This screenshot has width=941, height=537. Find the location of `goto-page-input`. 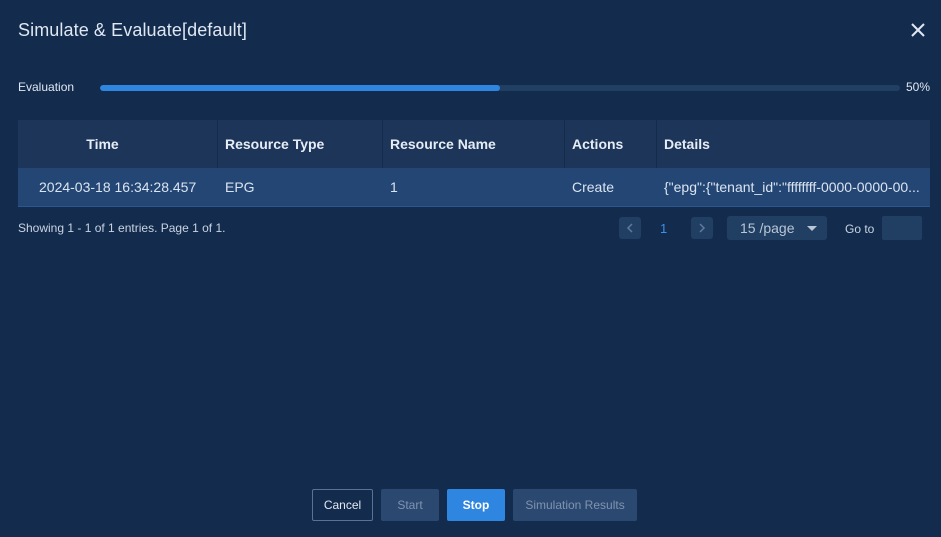

goto-page-input is located at coordinates (902, 228).